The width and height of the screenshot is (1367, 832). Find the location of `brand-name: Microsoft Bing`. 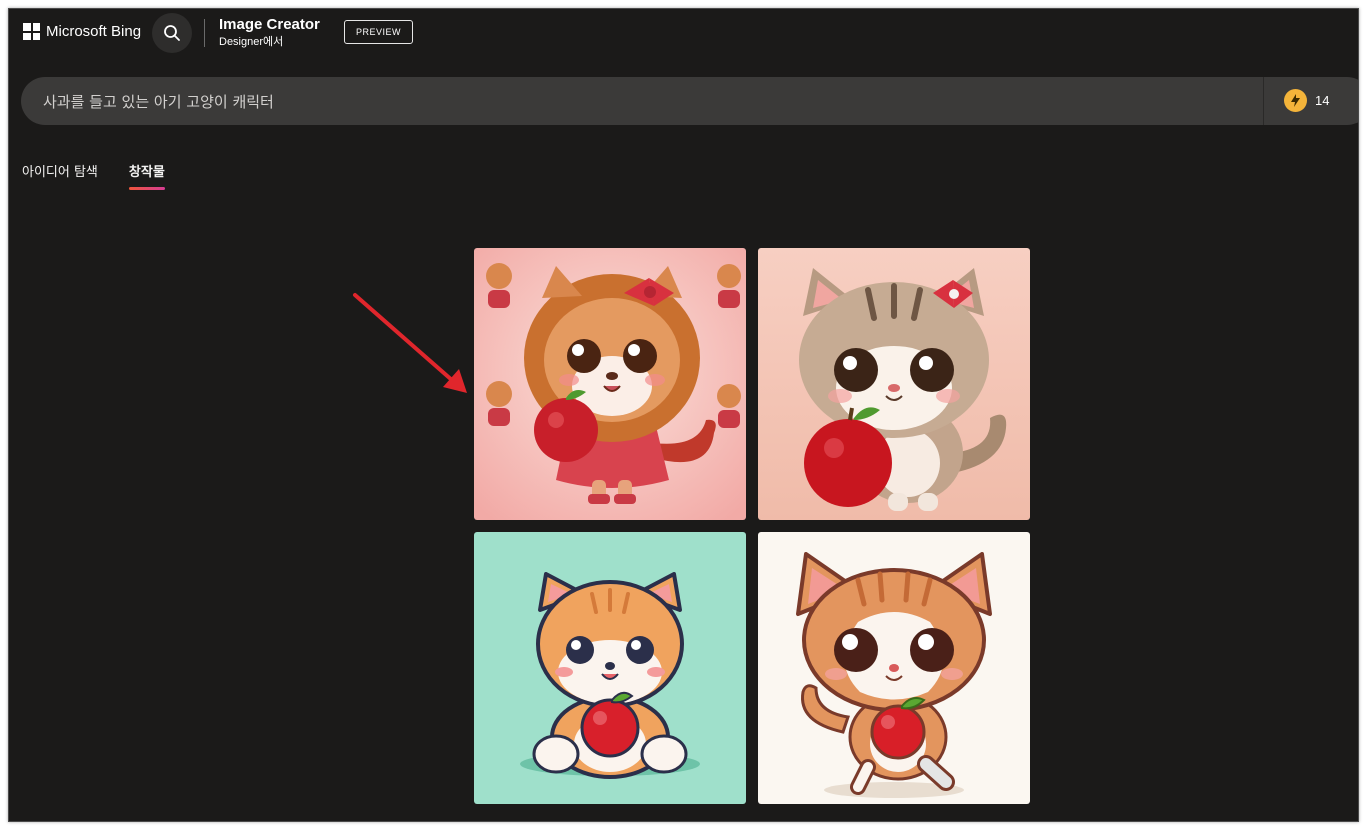

brand-name: Microsoft Bing is located at coordinates (94, 31).